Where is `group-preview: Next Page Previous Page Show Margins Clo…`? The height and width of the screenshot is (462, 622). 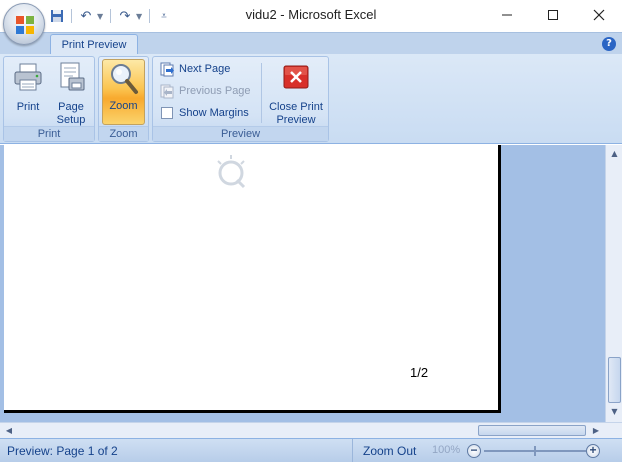
group-preview: Next Page Previous Page Show Margins Clo… is located at coordinates (240, 99).